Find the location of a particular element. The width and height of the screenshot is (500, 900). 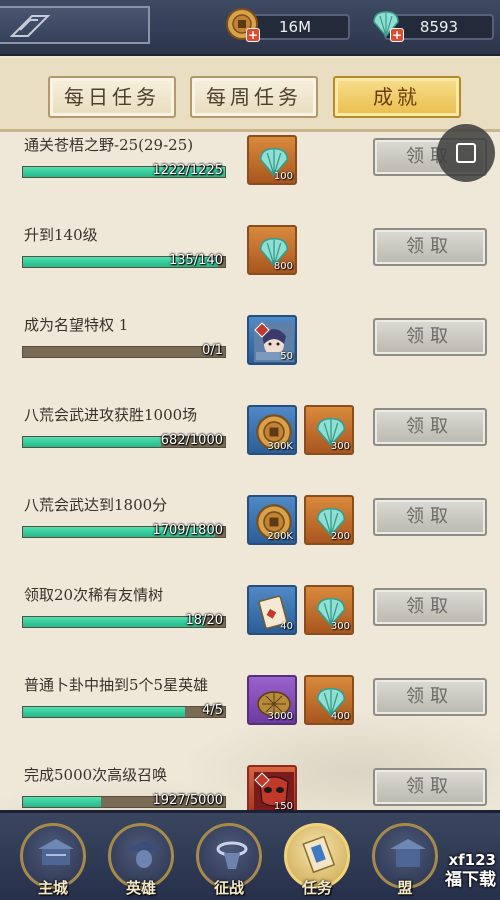

city-icon is located at coordinates (56, 852).